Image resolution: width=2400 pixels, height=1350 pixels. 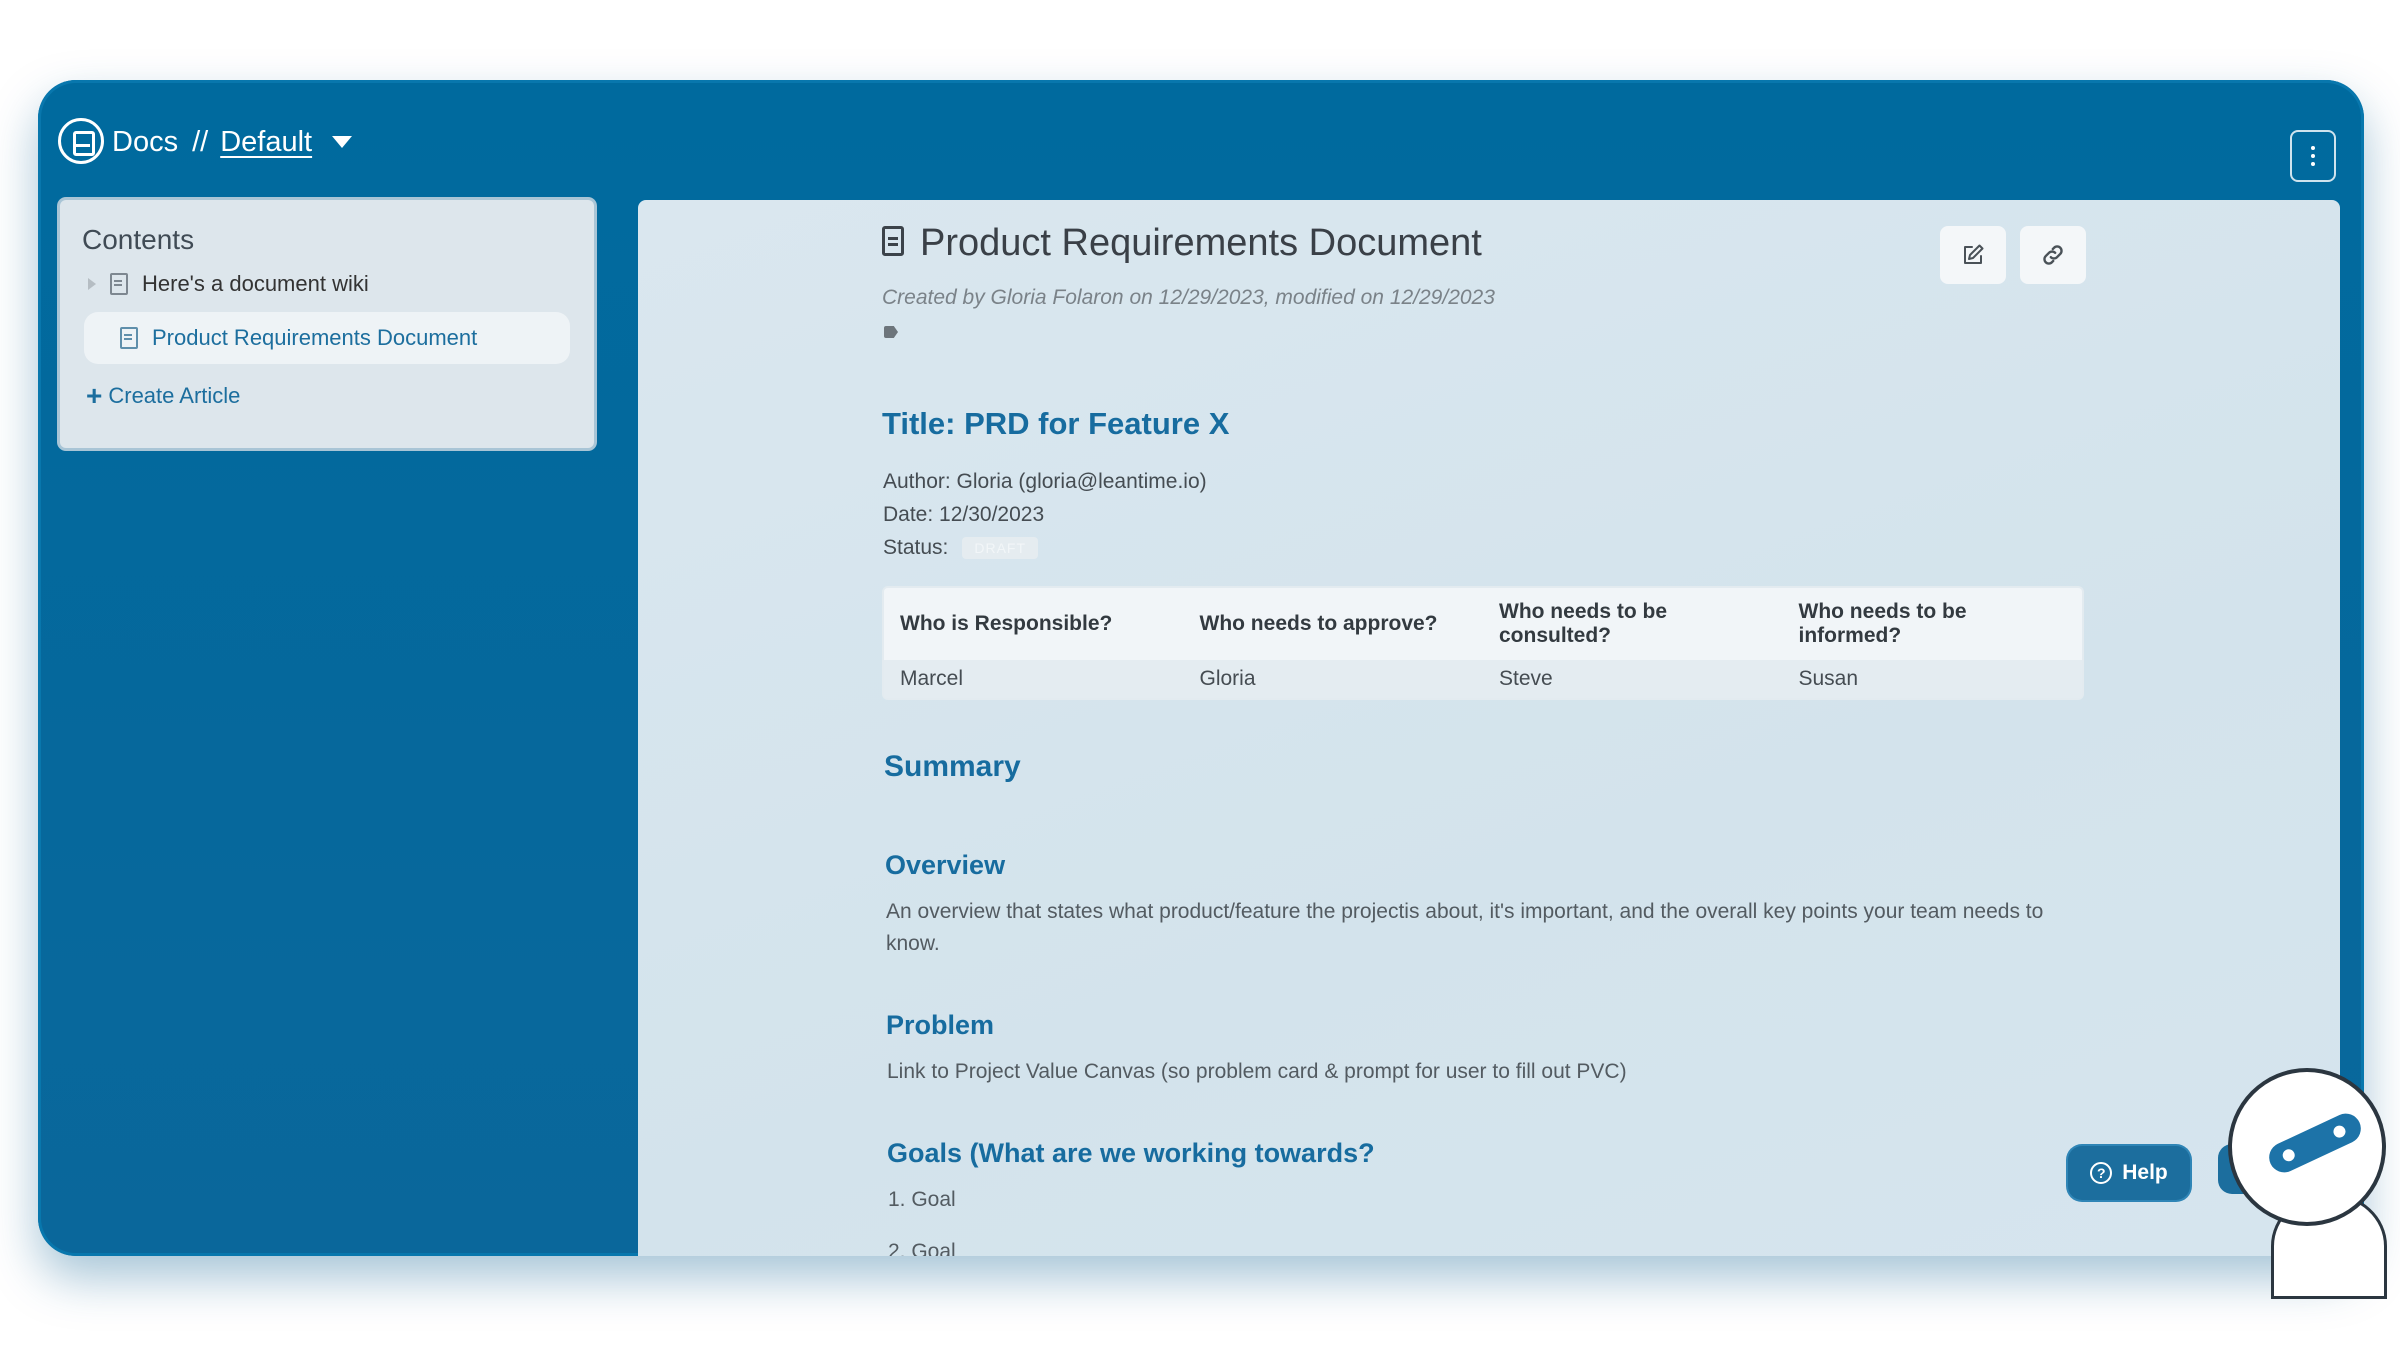 What do you see at coordinates (1056, 423) in the screenshot?
I see `document-heading: Title: PRD for Feature X` at bounding box center [1056, 423].